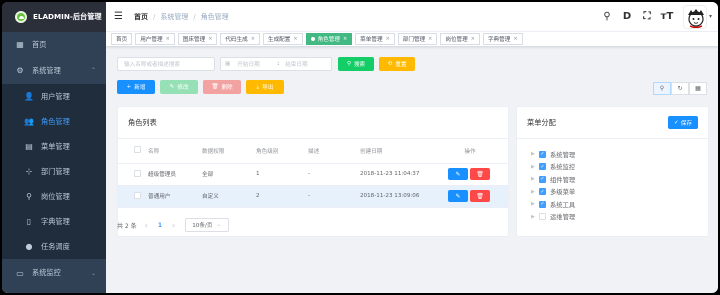 The width and height of the screenshot is (720, 295). I want to click on sidebar-item-timing: ● 任务调度, so click(54, 246).